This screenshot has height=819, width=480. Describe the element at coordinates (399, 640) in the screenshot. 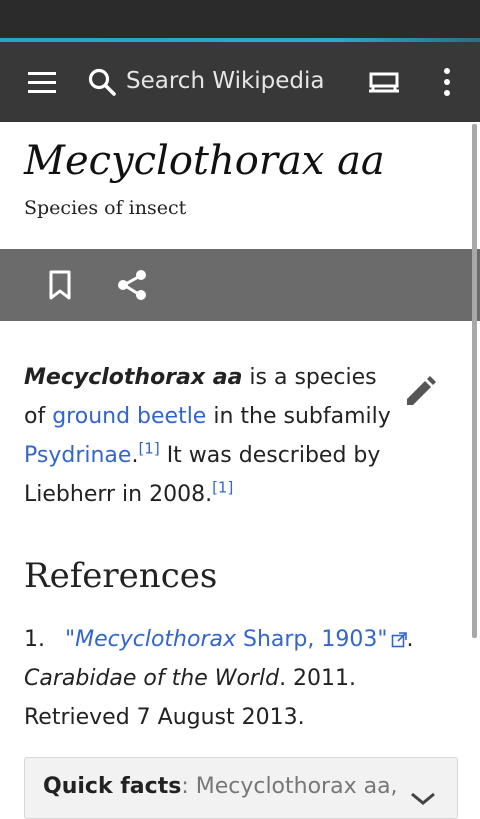

I see `external-link-icon` at that location.